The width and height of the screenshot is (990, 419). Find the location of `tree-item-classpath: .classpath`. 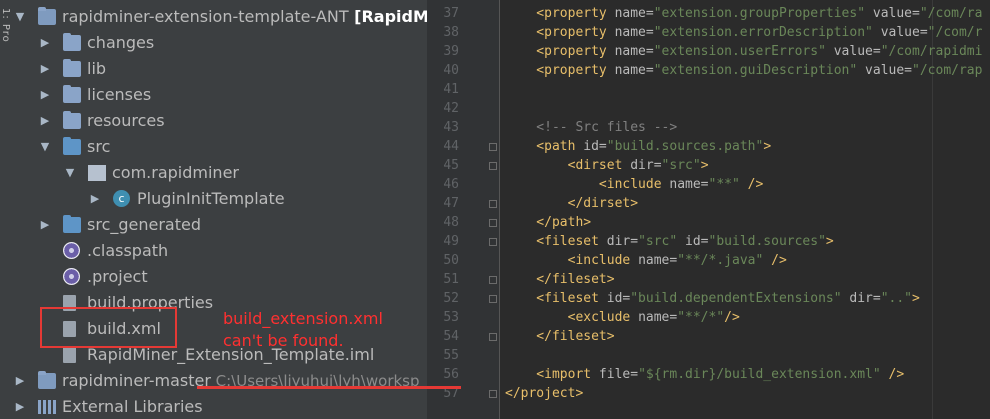

tree-item-classpath: .classpath is located at coordinates (218, 251).